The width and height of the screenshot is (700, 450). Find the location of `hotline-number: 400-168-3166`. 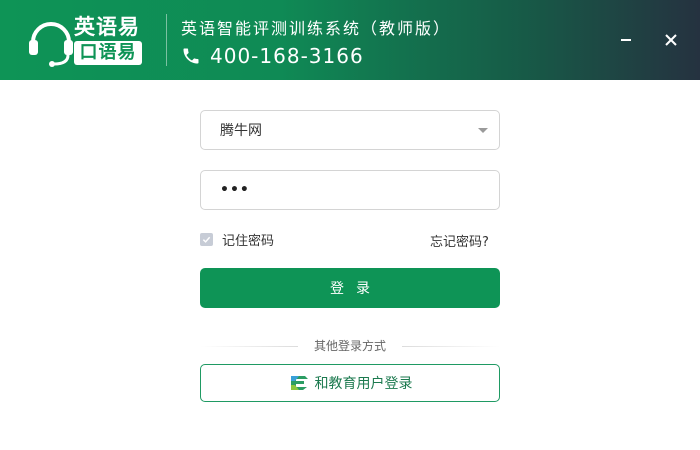

hotline-number: 400-168-3166 is located at coordinates (287, 56).